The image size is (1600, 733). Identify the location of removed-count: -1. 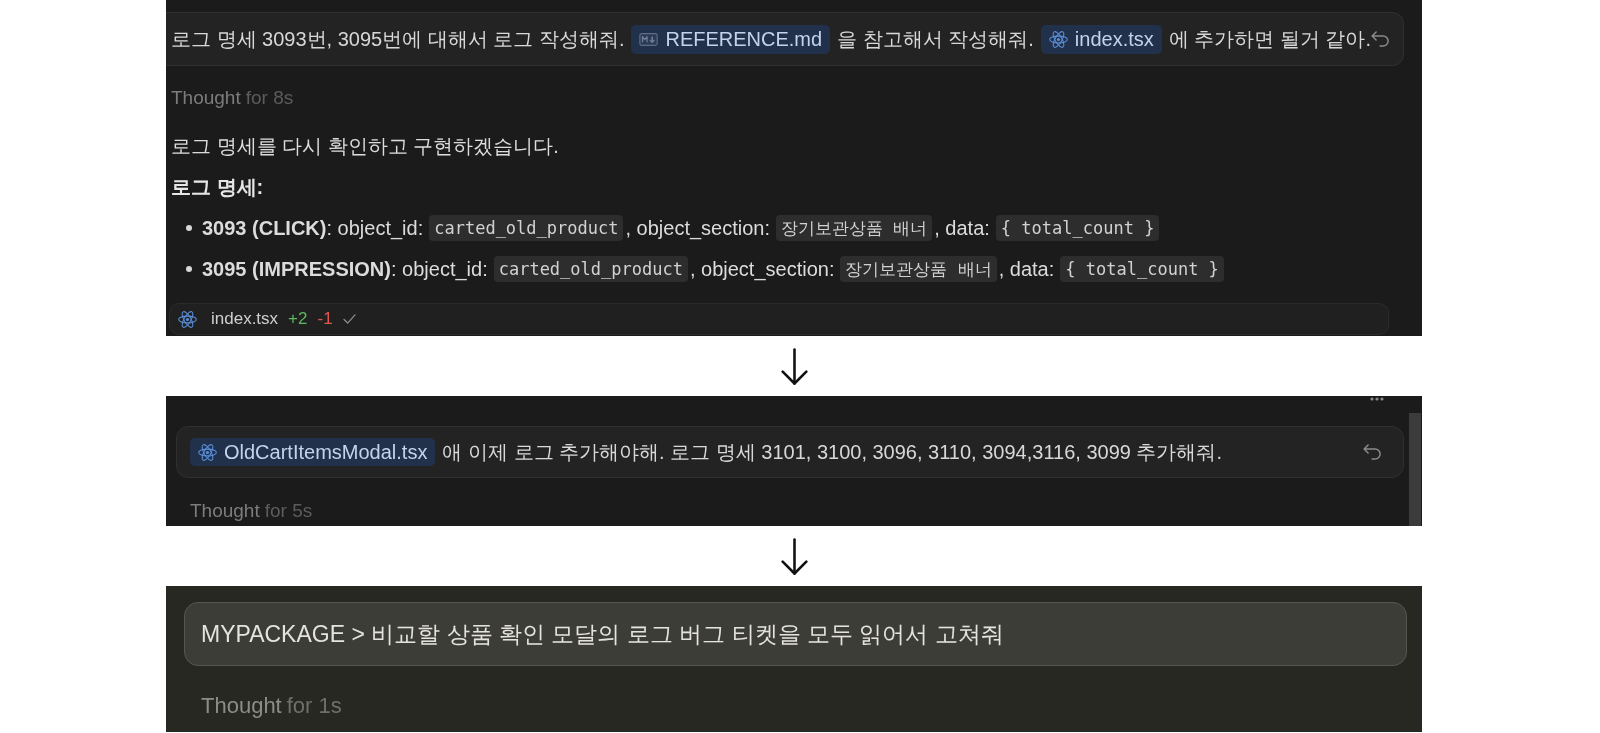
(325, 319).